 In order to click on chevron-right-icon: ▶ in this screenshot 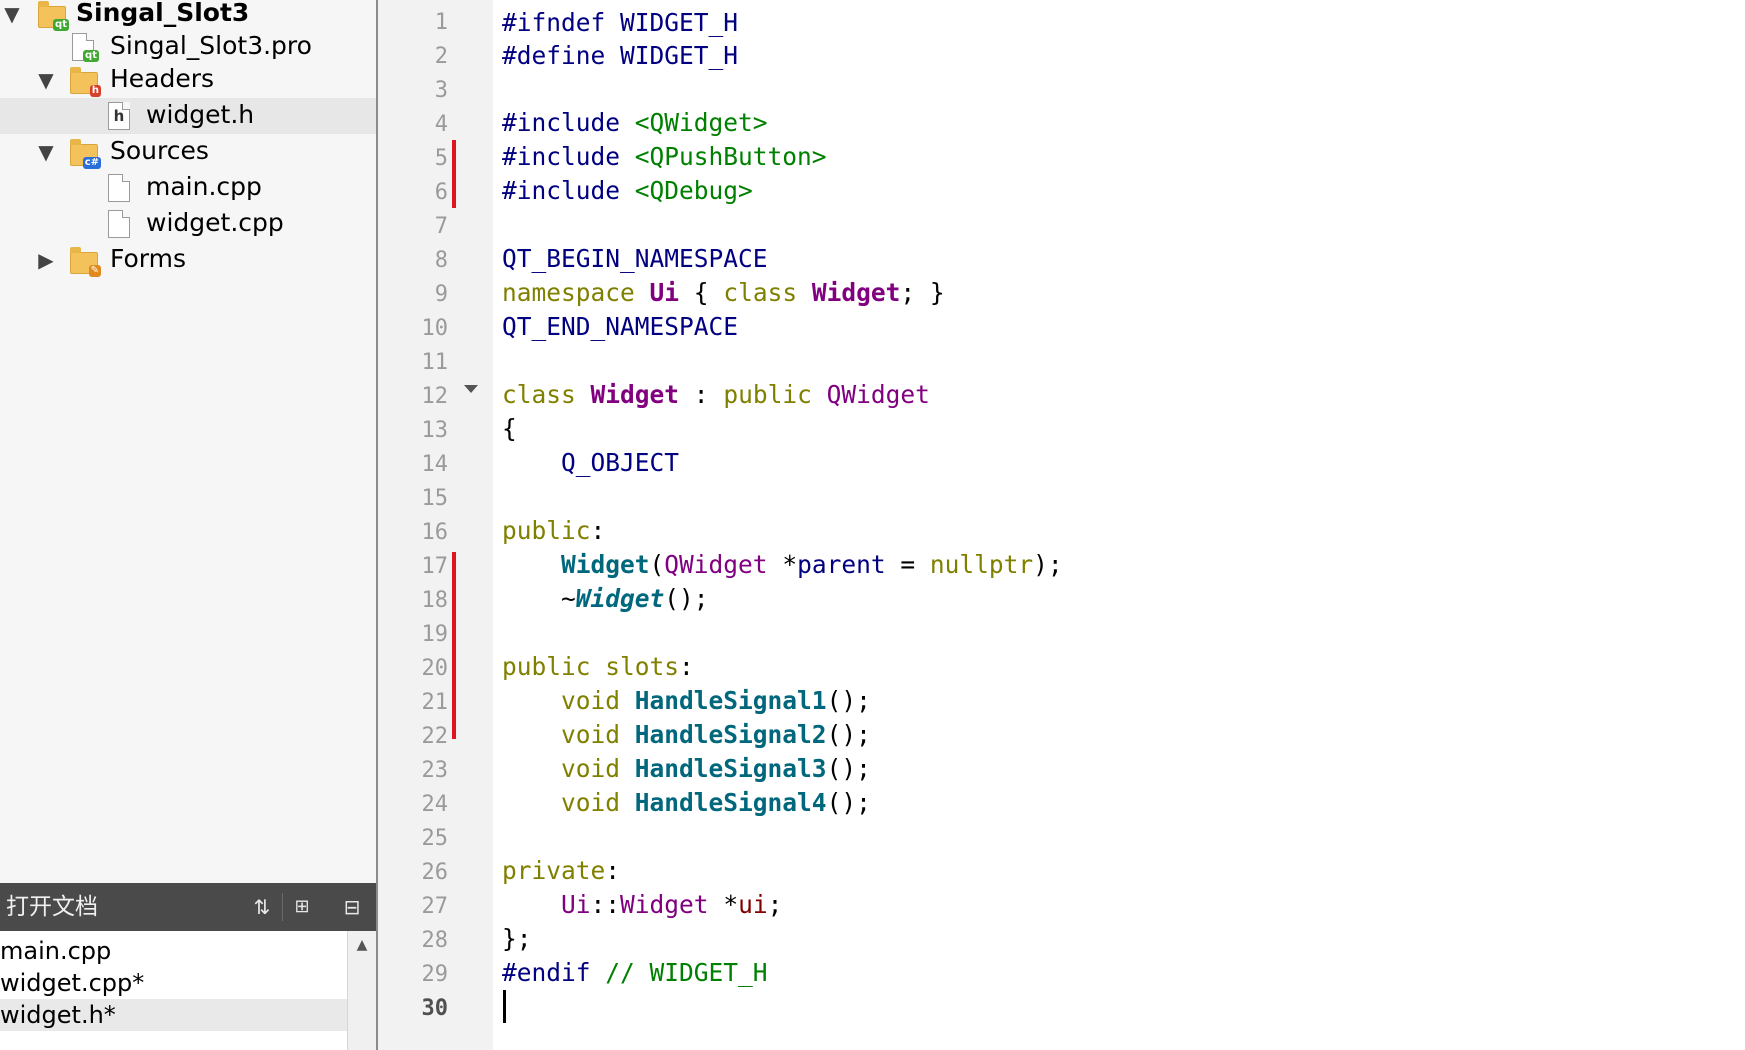, I will do `click(46, 260)`.